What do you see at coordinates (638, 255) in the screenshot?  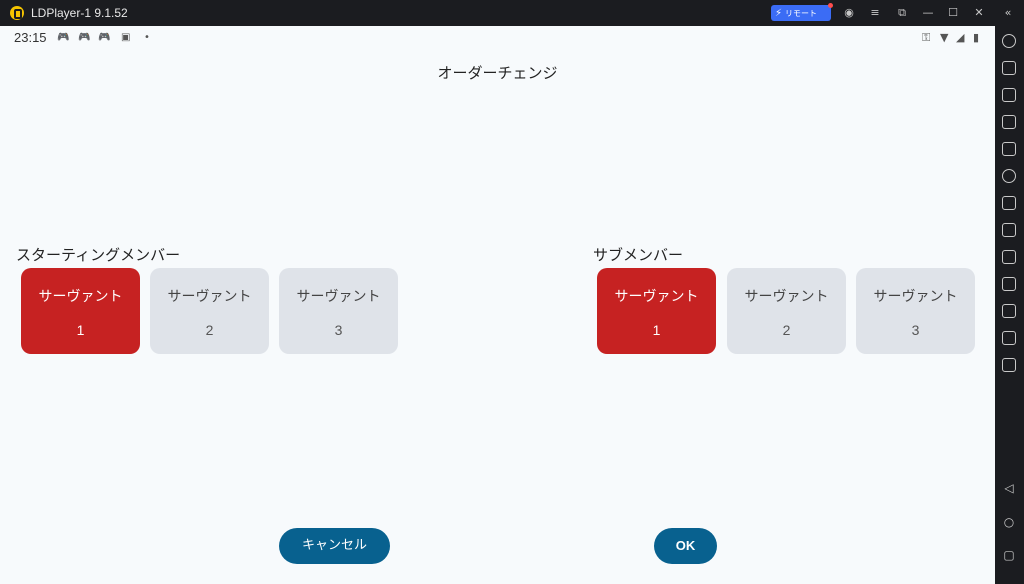 I see `sub-members-label: サブメンバー` at bounding box center [638, 255].